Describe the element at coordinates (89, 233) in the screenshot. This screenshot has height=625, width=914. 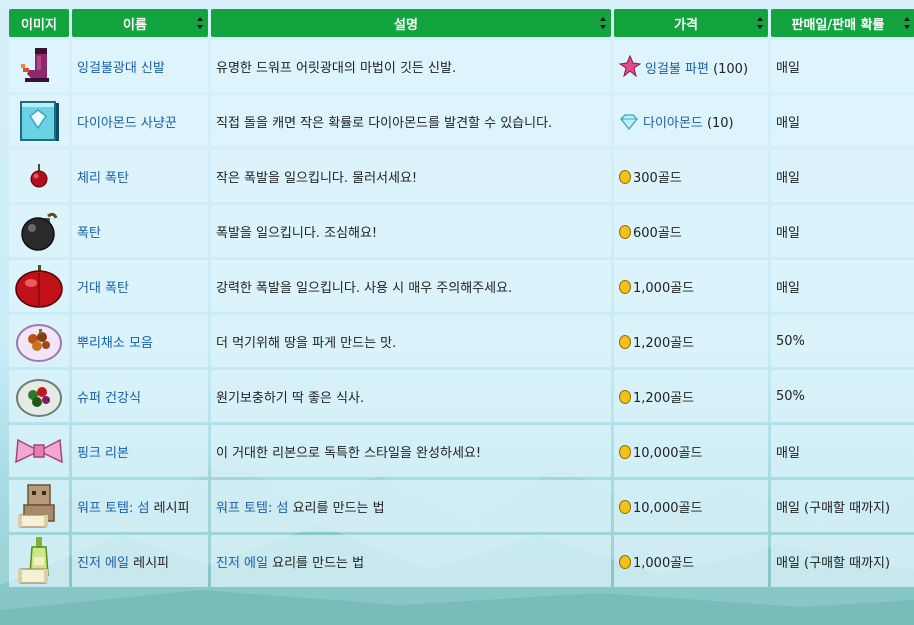
I see `item-name-link: 폭탄` at that location.